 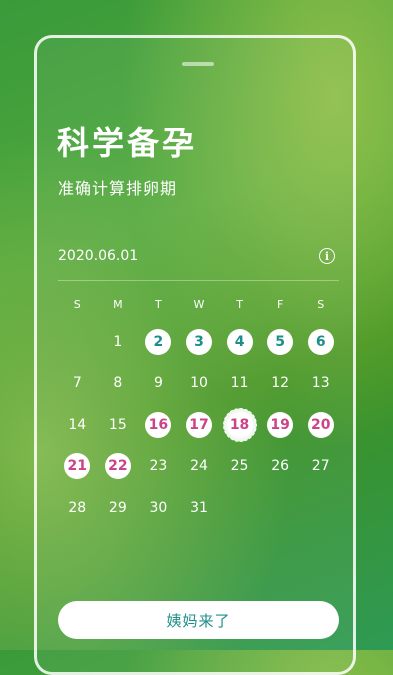 What do you see at coordinates (280, 304) in the screenshot?
I see `weekday-label: F` at bounding box center [280, 304].